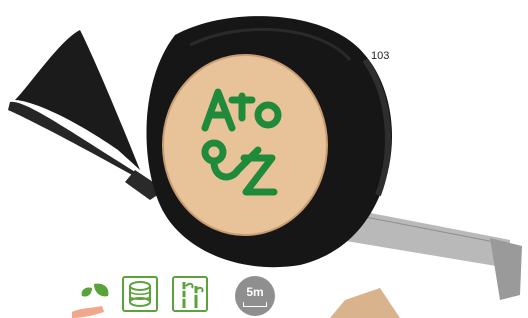 This screenshot has width=528, height=318. I want to click on recycled-spool-icon, so click(140, 294).